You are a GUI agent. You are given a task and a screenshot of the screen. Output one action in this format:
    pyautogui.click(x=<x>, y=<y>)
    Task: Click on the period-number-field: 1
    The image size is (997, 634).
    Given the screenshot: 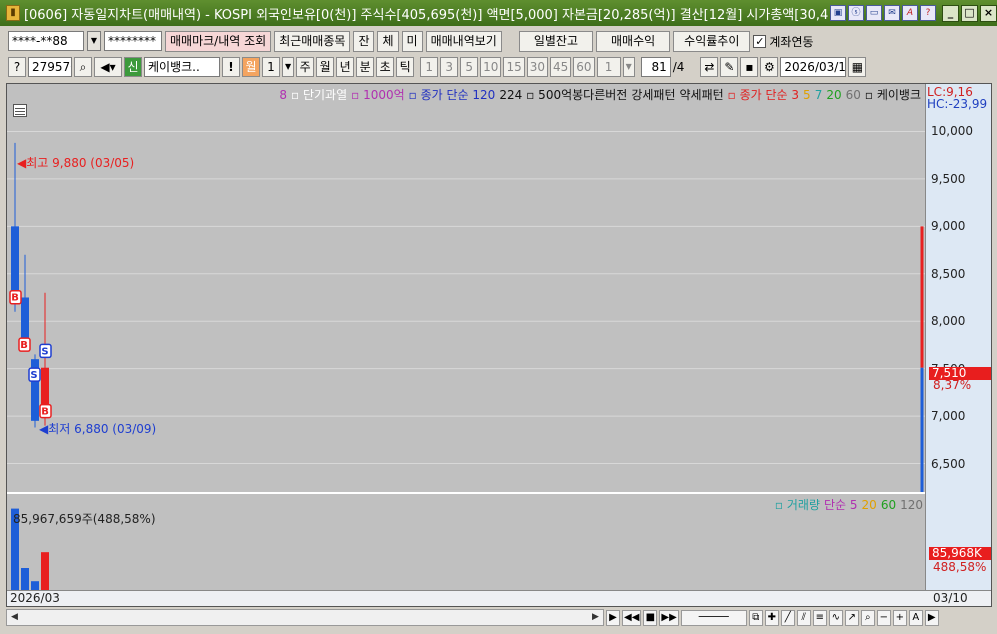 What is the action you would take?
    pyautogui.click(x=271, y=67)
    